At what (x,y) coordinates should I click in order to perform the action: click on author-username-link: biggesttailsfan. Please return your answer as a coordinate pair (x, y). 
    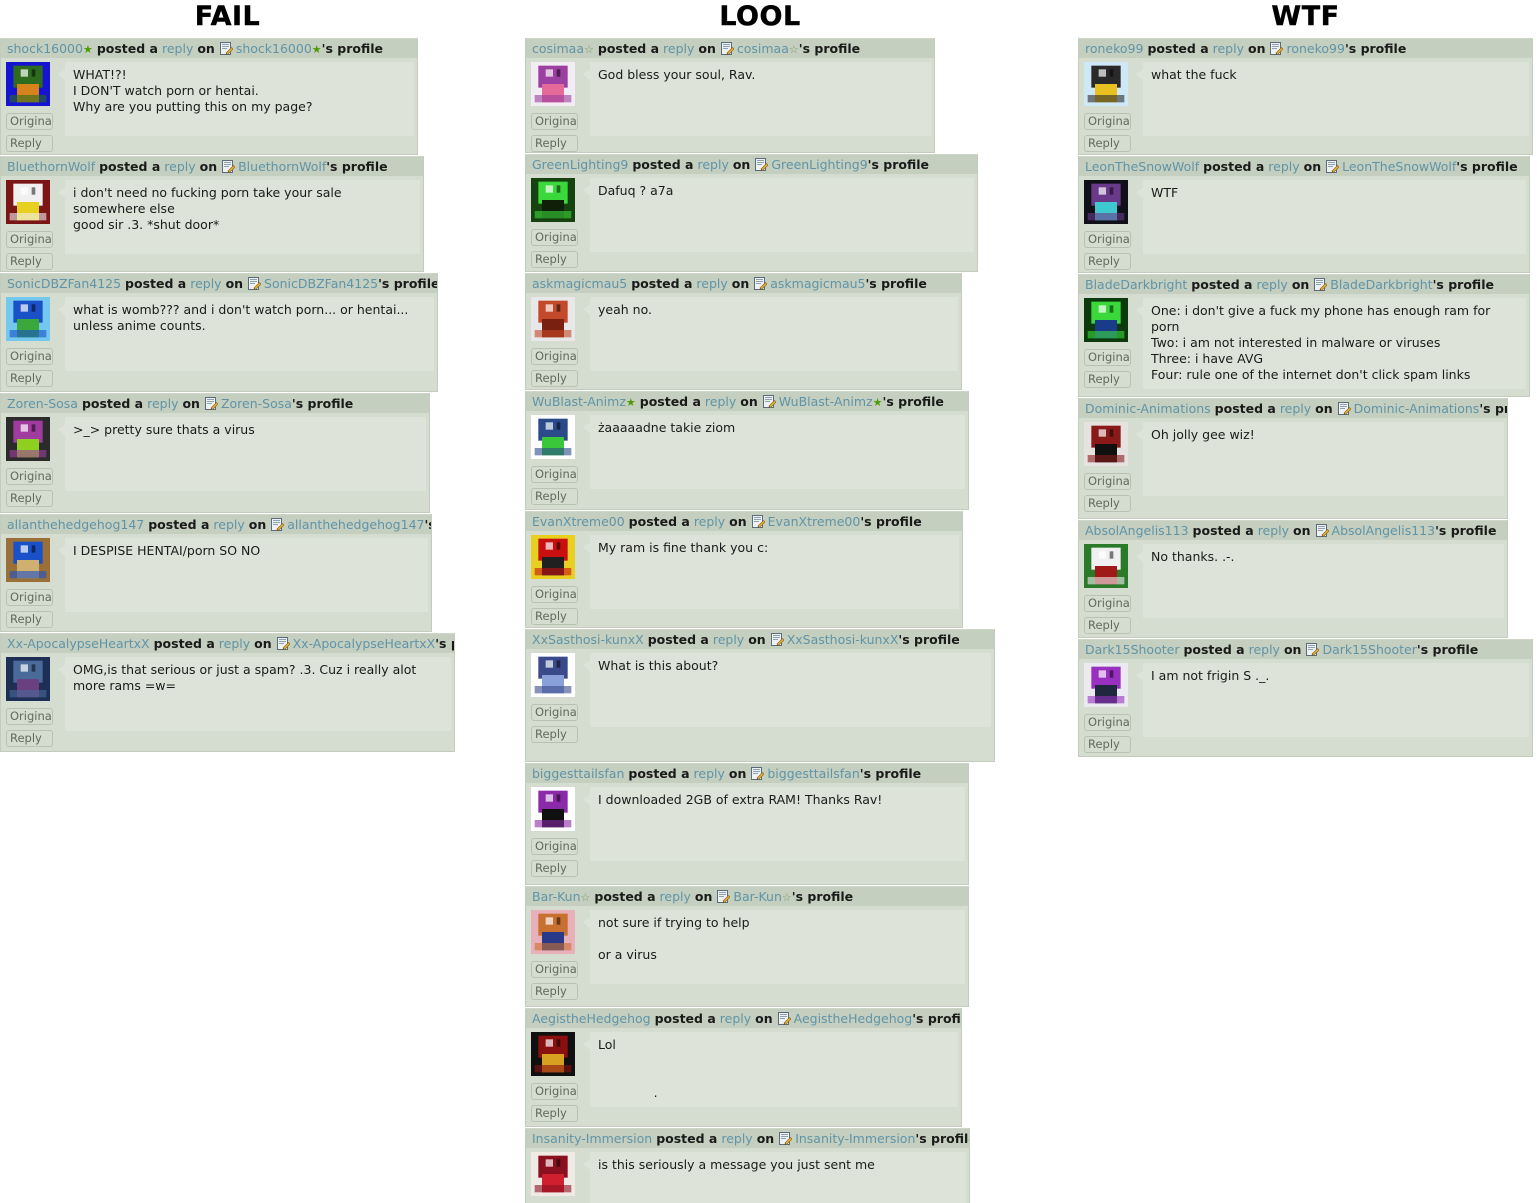
    Looking at the image, I should click on (578, 773).